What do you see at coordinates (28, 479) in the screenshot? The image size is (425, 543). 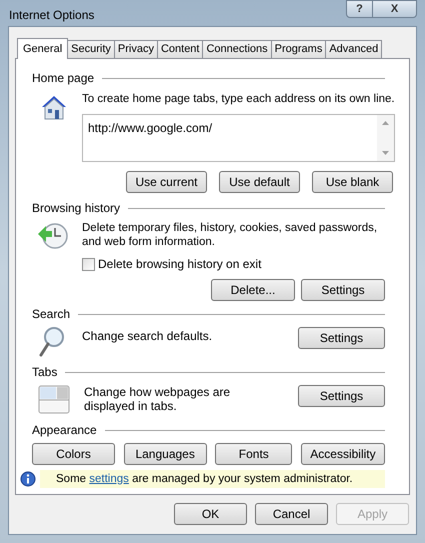 I see `info-icon` at bounding box center [28, 479].